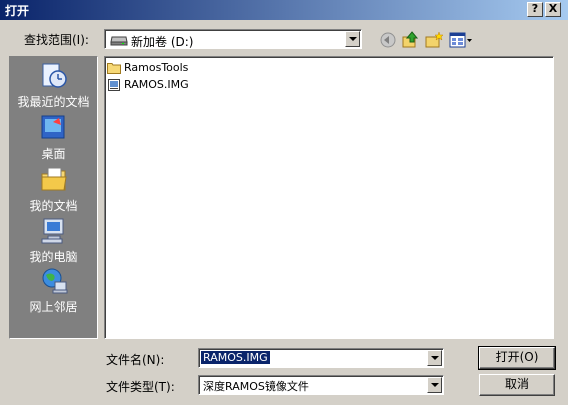  What do you see at coordinates (53, 127) in the screenshot?
I see `desktop-icon` at bounding box center [53, 127].